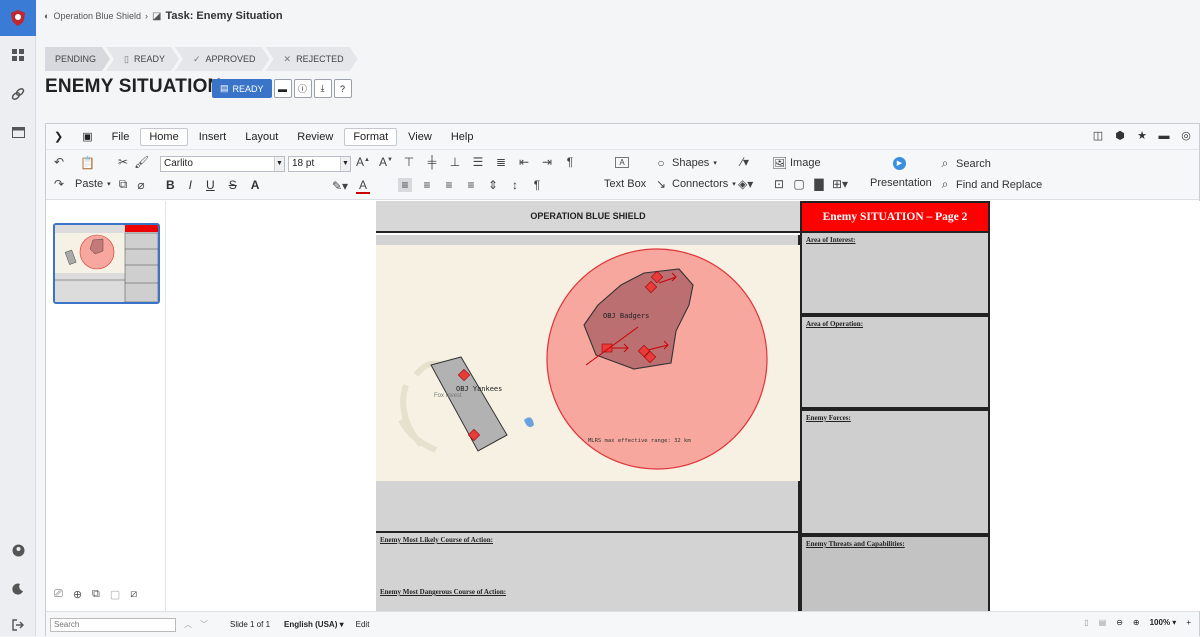  Describe the element at coordinates (312, 59) in the screenshot. I see `step-rejected: ✕ REJECTED` at that location.